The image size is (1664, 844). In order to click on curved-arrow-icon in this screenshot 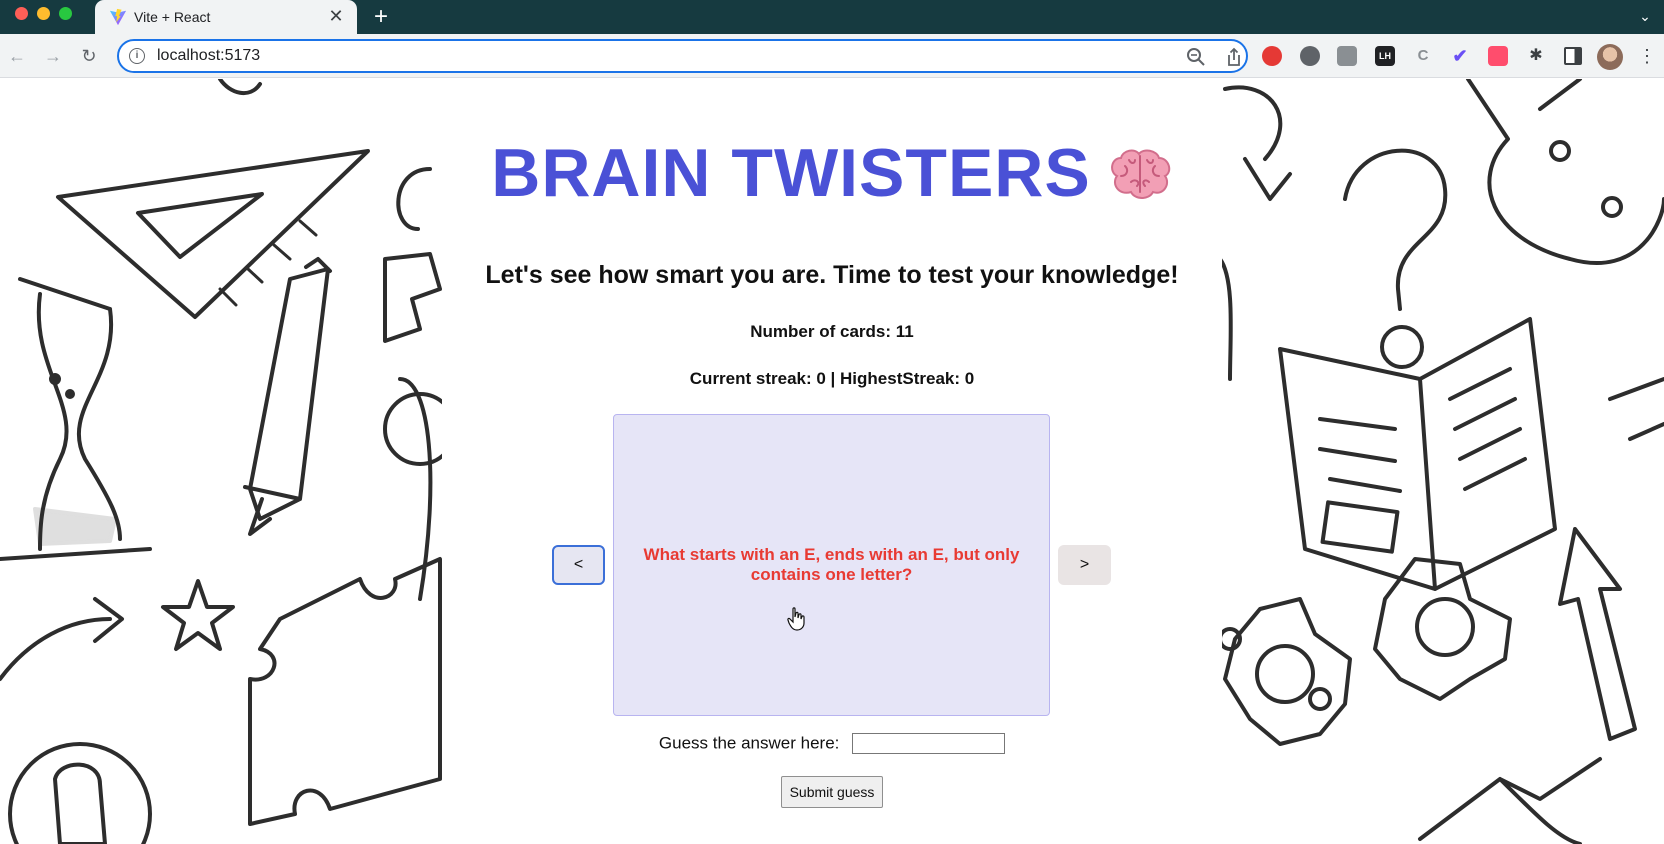, I will do `click(62, 639)`.